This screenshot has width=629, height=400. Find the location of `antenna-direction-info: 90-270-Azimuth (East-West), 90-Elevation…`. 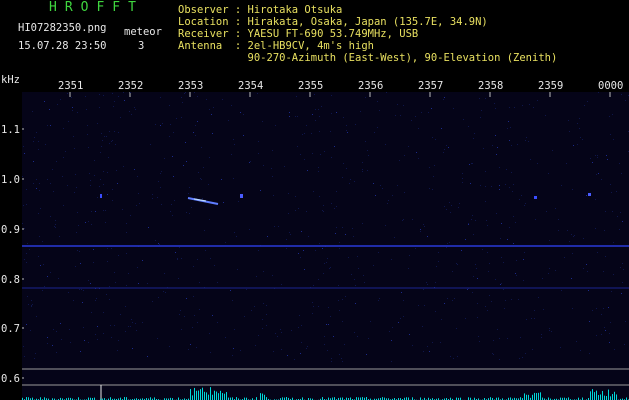

antenna-direction-info: 90-270-Azimuth (East-West), 90-Elevation… is located at coordinates (368, 58).